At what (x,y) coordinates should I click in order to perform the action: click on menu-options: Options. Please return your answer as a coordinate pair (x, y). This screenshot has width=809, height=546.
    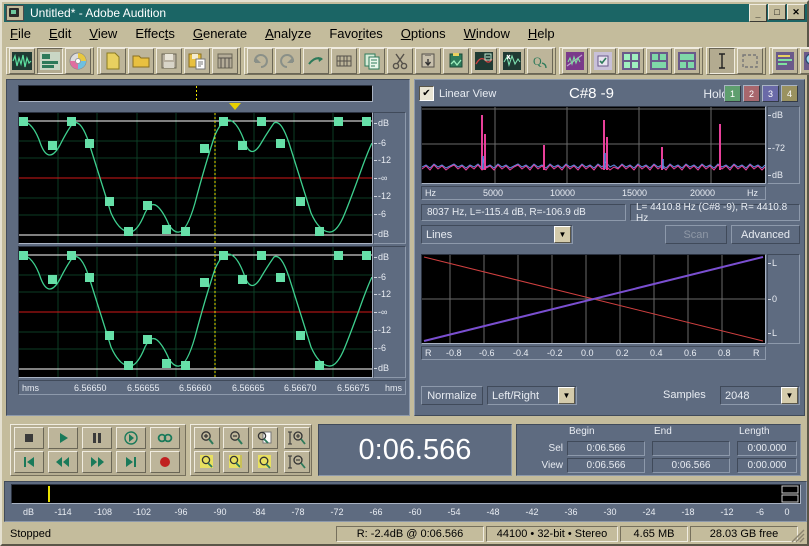
    Looking at the image, I should click on (423, 33).